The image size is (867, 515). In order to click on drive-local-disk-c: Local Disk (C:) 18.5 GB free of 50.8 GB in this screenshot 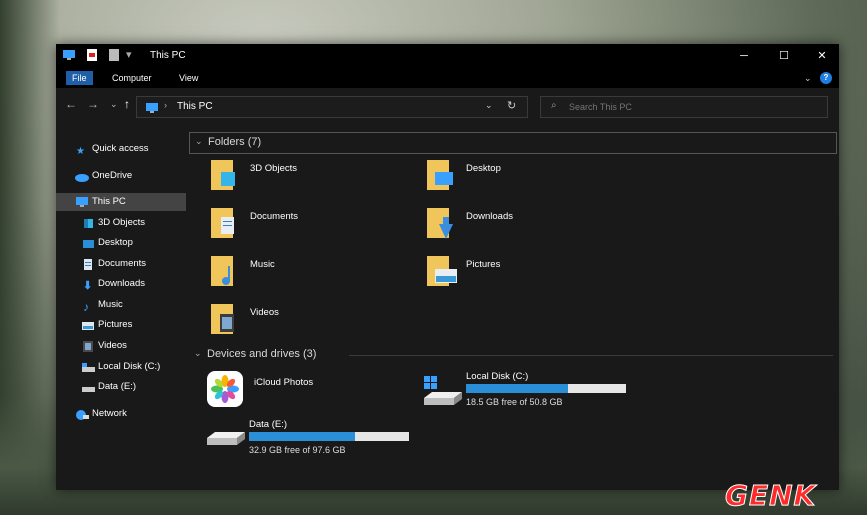, I will do `click(535, 390)`.